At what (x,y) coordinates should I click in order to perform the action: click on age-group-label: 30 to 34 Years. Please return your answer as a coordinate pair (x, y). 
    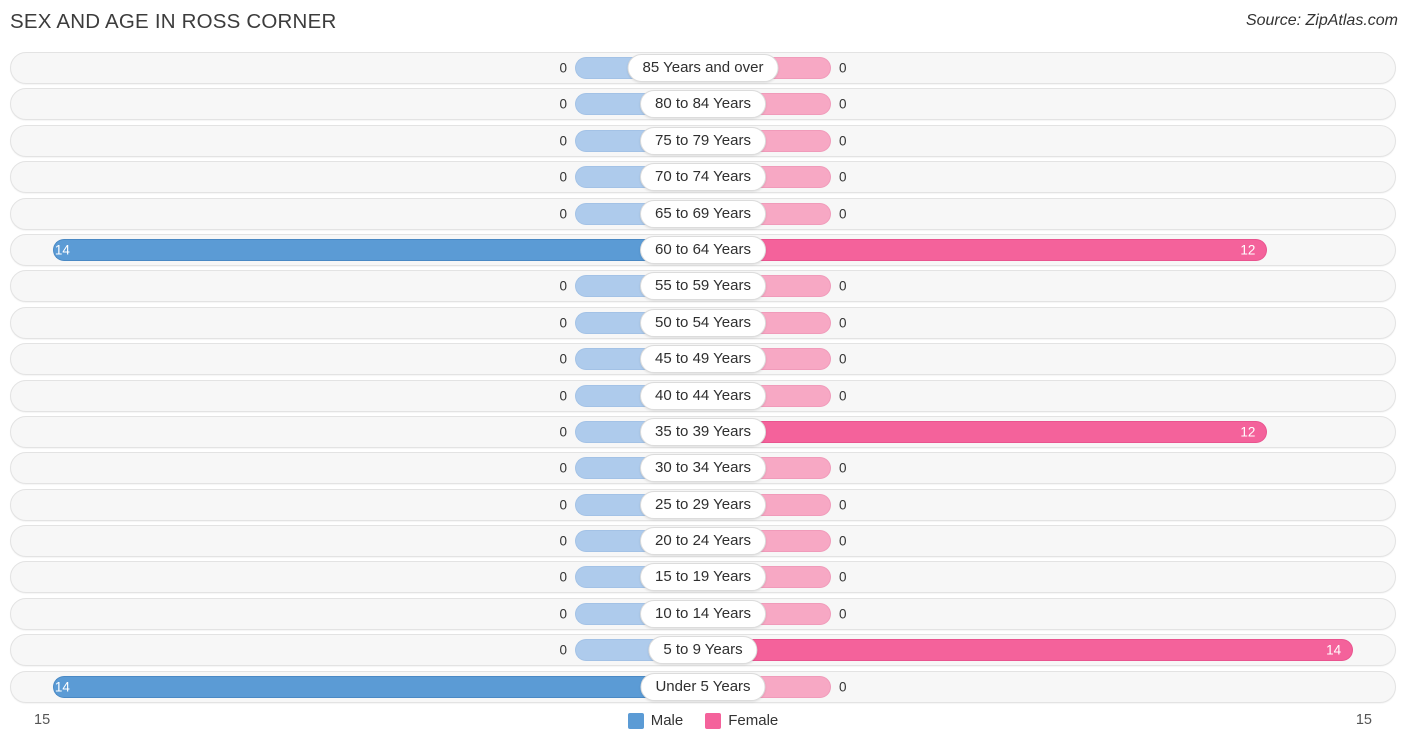
    Looking at the image, I should click on (703, 468).